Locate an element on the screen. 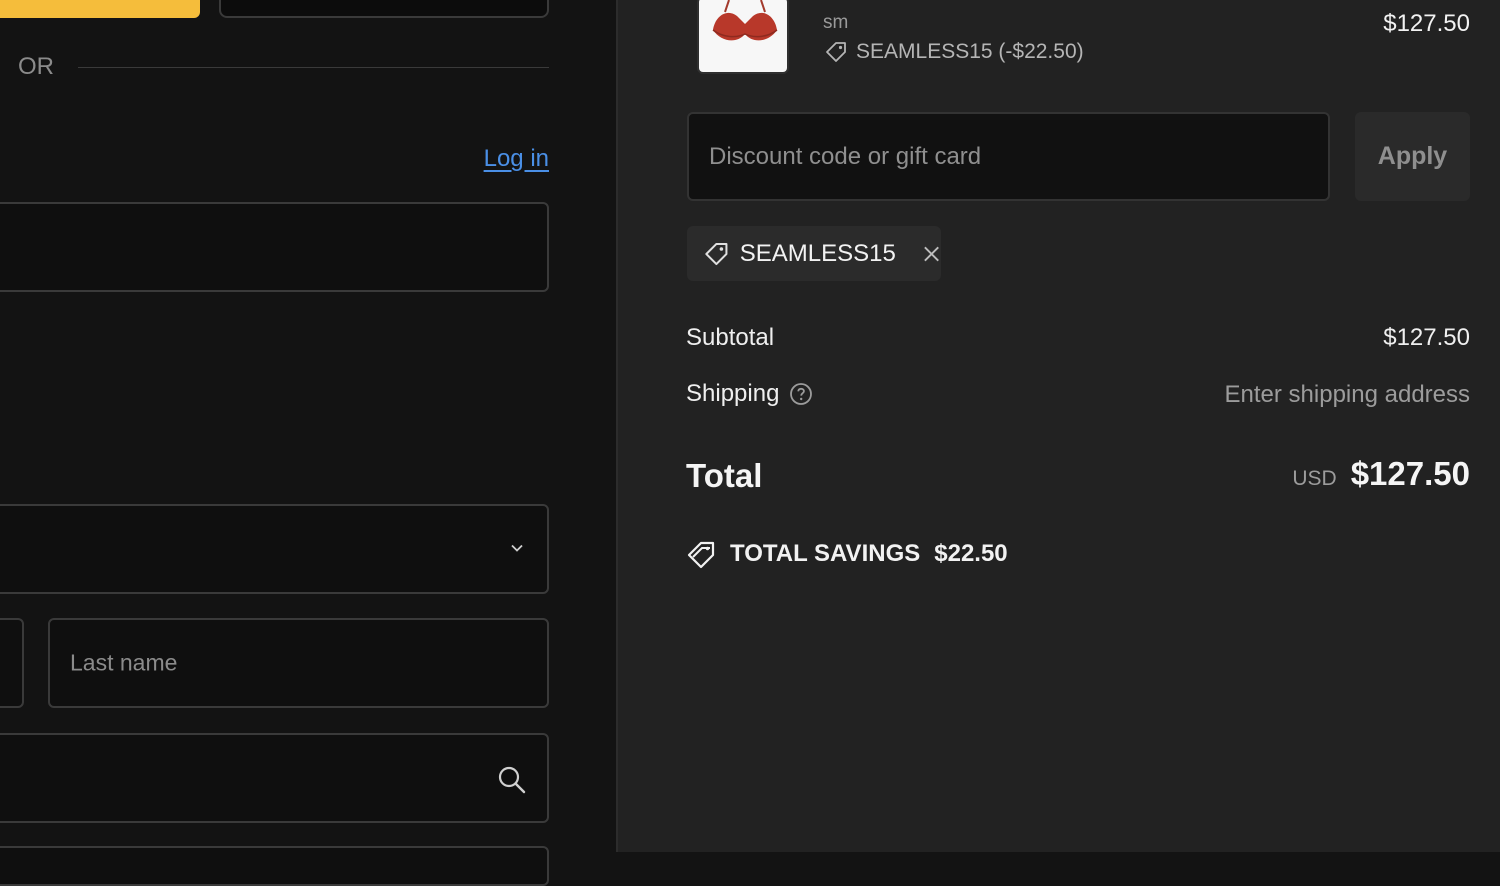 The image size is (1500, 886). total-savings-label: TOTAL SAVINGS is located at coordinates (825, 553).